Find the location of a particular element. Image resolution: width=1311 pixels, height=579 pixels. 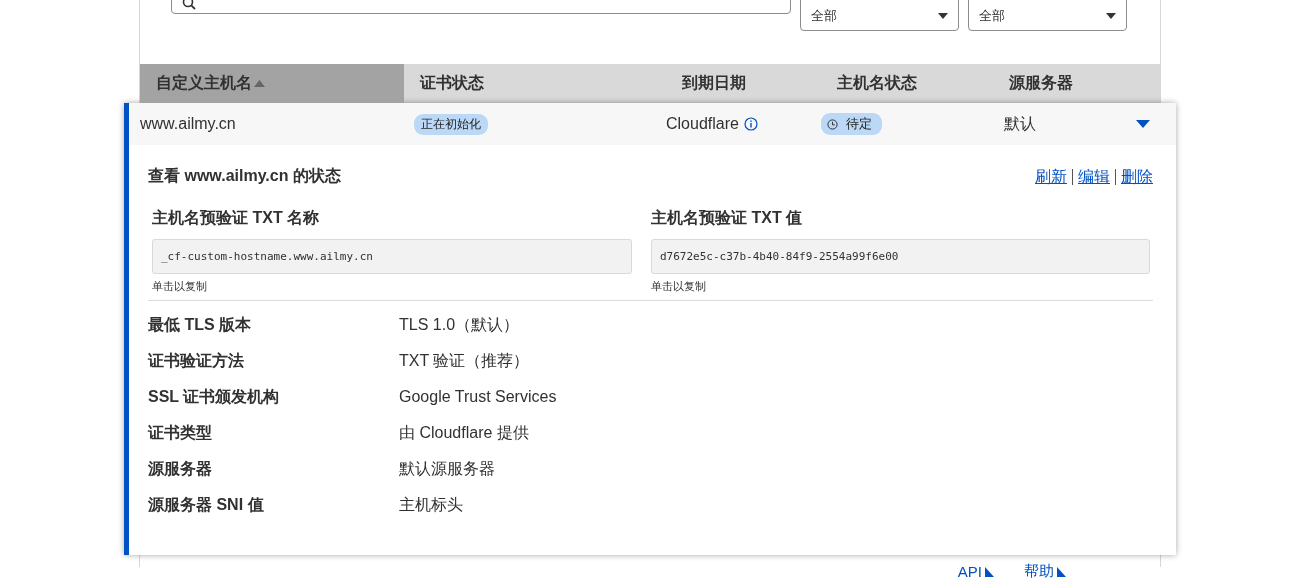

action-link: 删除 is located at coordinates (1134, 176).